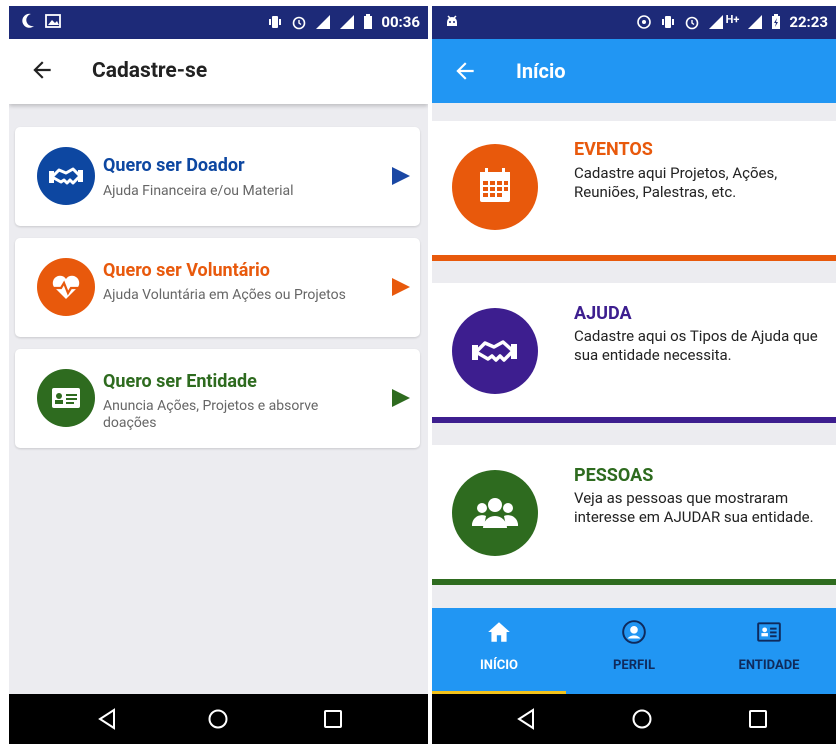  I want to click on hotspot-icon, so click(643, 22).